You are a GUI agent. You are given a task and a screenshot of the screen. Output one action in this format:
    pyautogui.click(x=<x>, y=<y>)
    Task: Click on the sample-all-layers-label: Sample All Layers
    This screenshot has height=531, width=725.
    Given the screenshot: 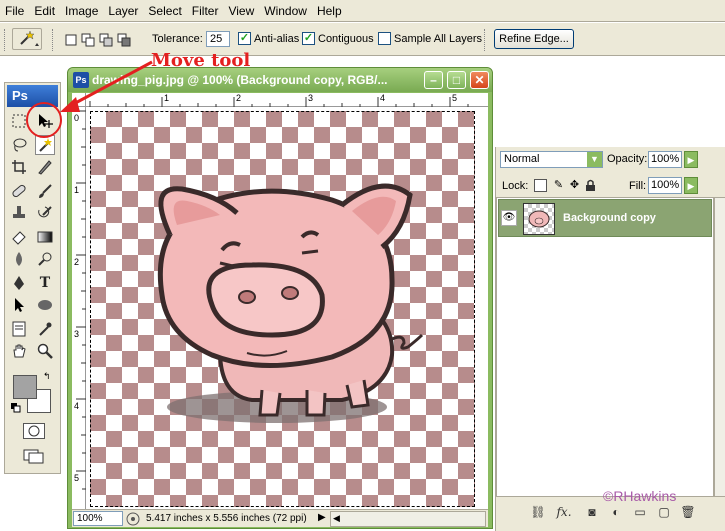 What is the action you would take?
    pyautogui.click(x=438, y=39)
    